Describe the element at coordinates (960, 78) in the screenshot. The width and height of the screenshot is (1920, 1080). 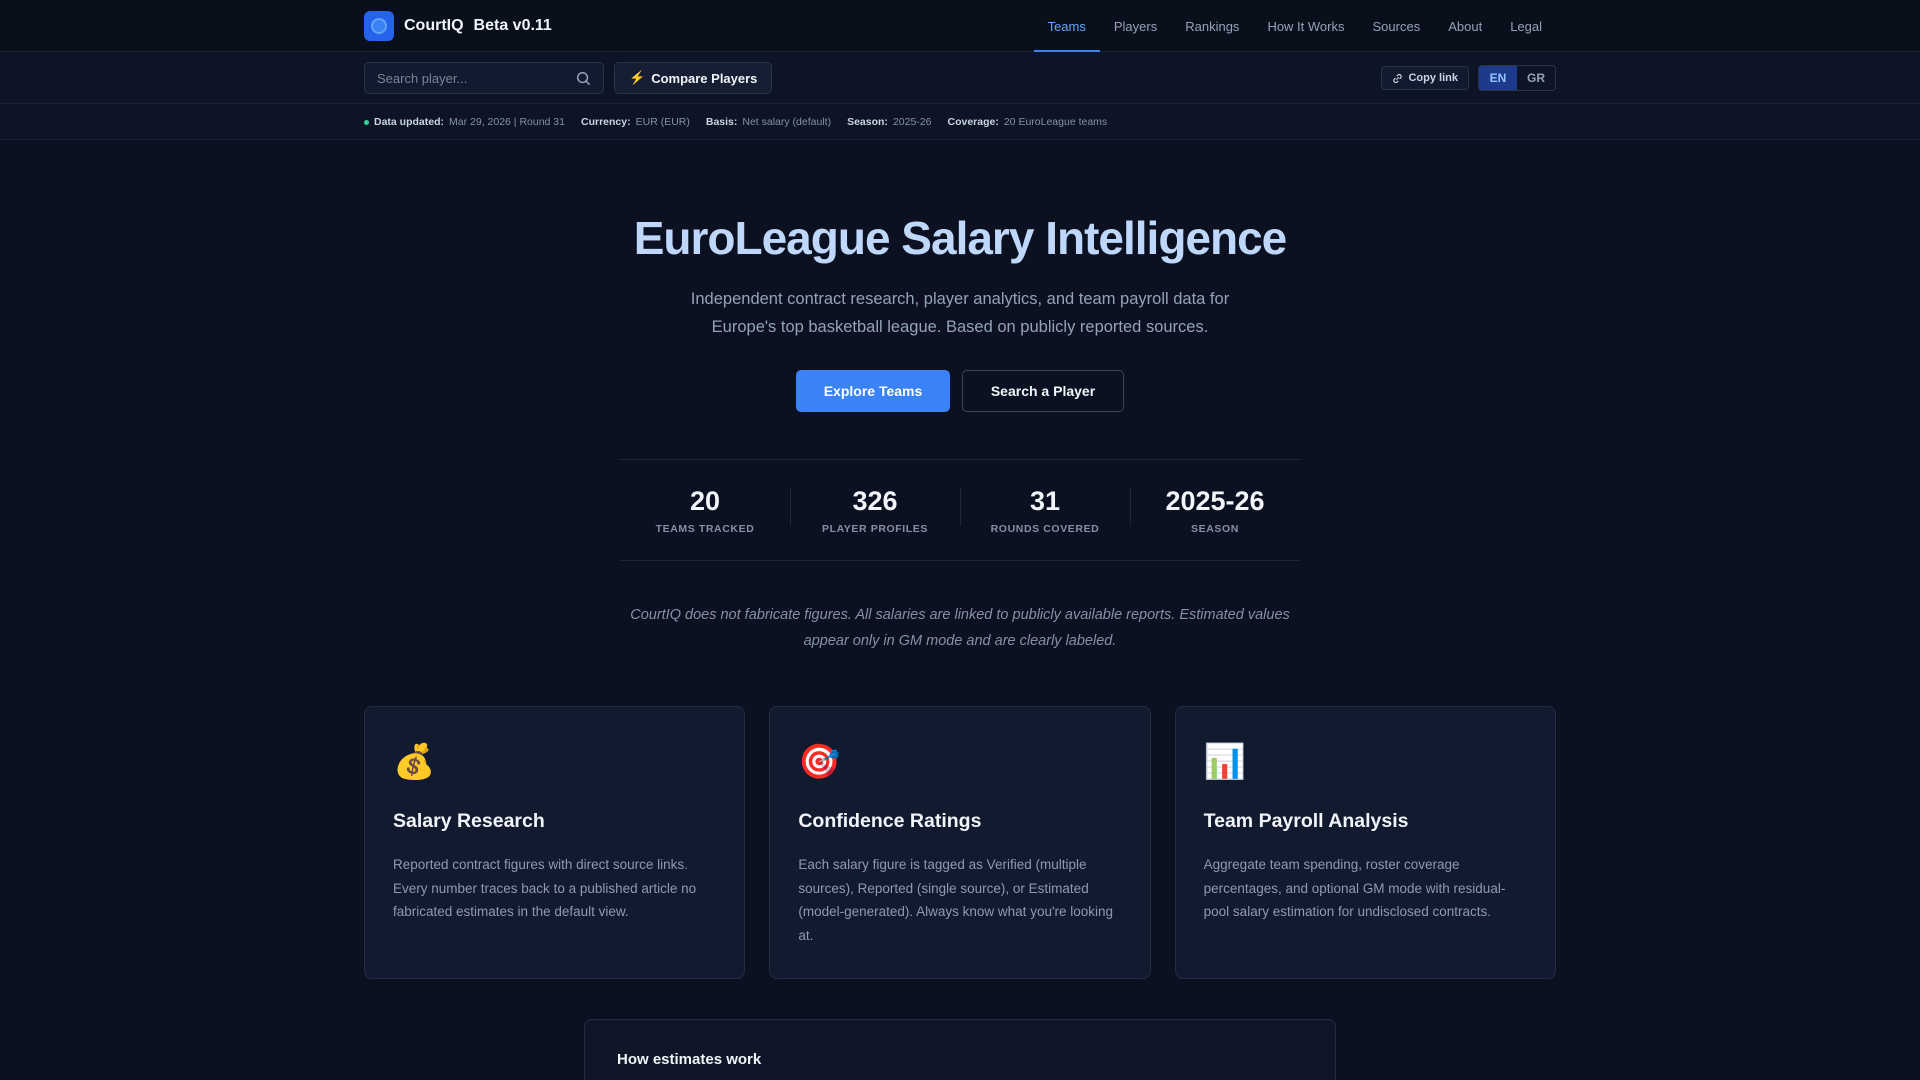
I see `toolbar: ⚡ Compare Players Copy link EN GR` at that location.